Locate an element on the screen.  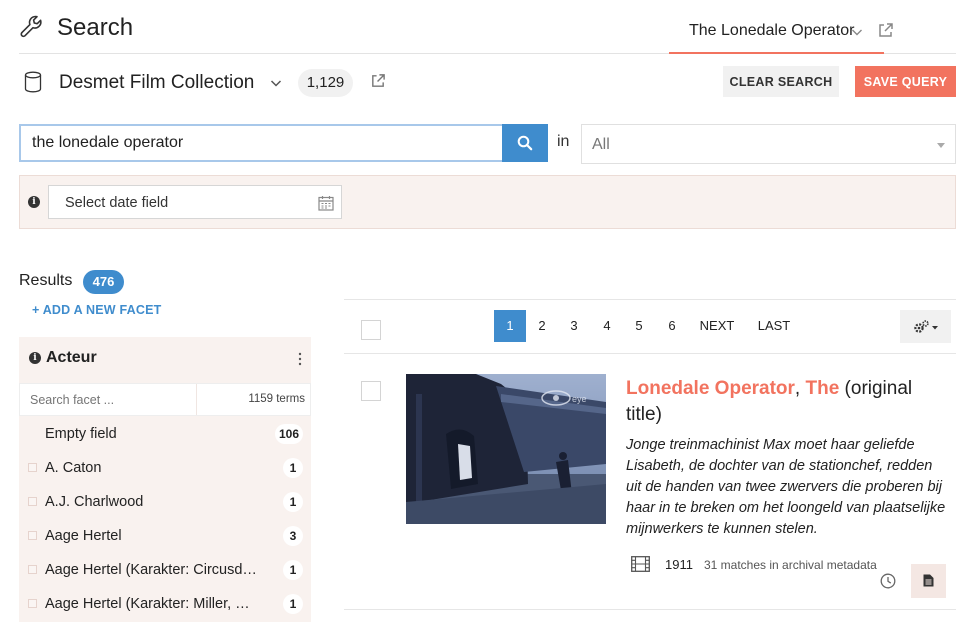
facet-search-box: 1159 terms is located at coordinates (165, 399).